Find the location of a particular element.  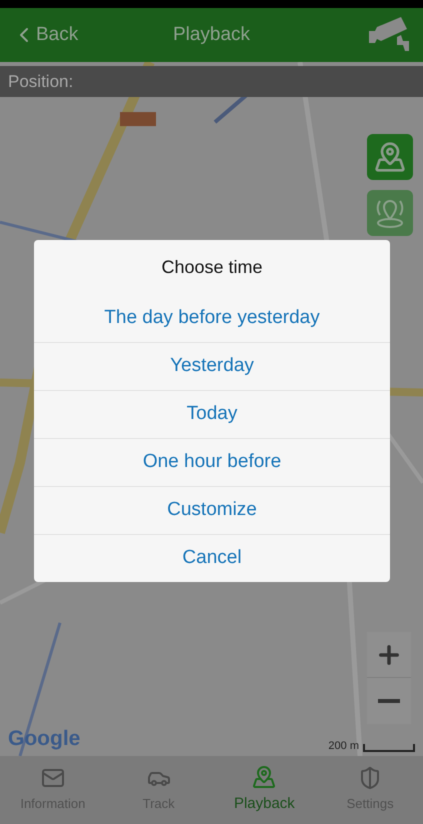

dialog-option: Yesterday is located at coordinates (212, 366).